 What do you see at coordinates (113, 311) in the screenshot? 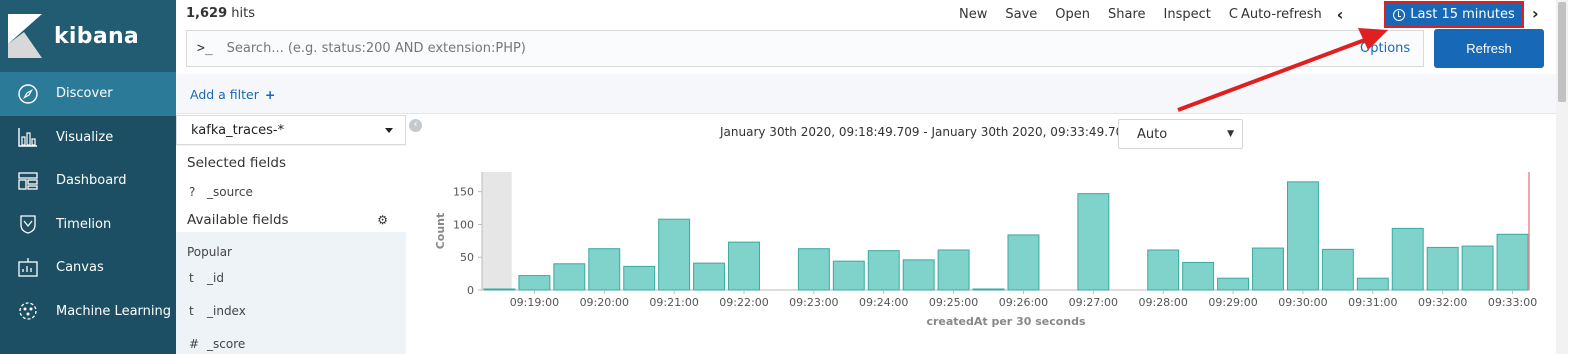
I see `sidebar-item-label: Machine Learning` at bounding box center [113, 311].